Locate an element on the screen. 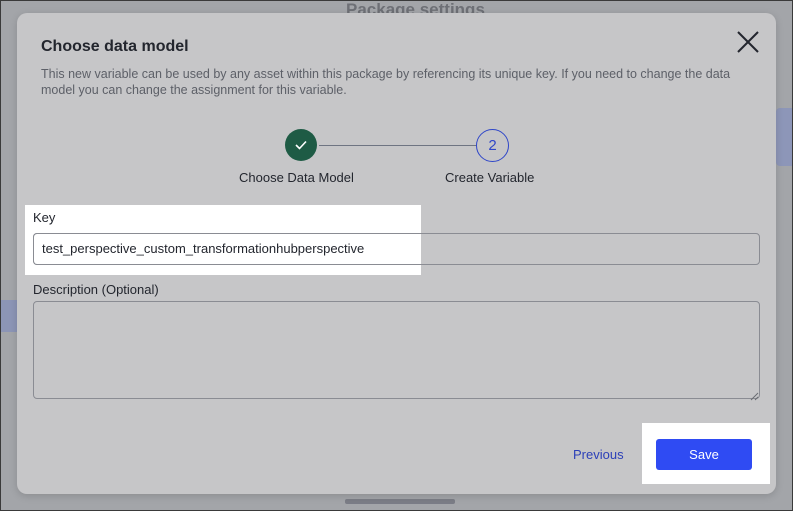  background-sidebar-item is located at coordinates (9, 316).